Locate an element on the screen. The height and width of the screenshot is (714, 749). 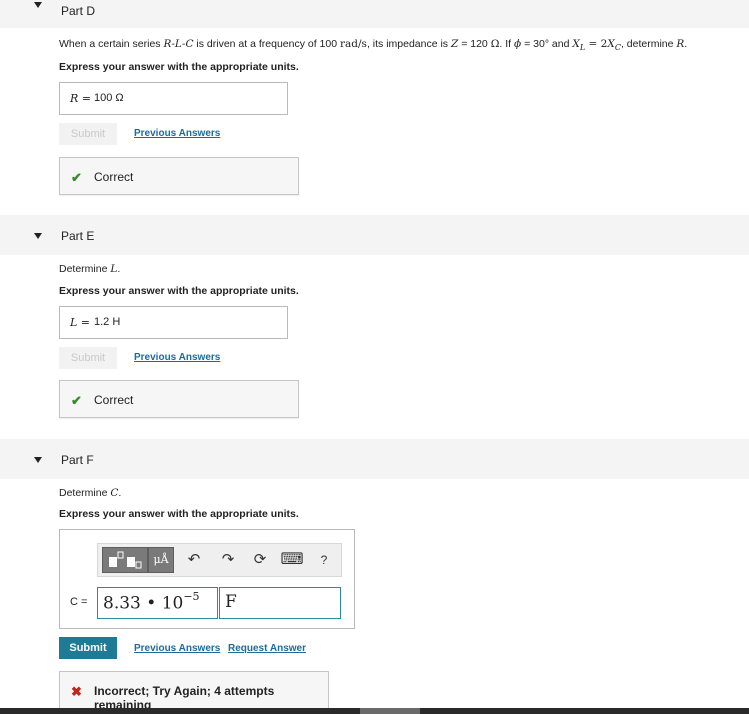
part-f-submit-button: Submit is located at coordinates (88, 648).